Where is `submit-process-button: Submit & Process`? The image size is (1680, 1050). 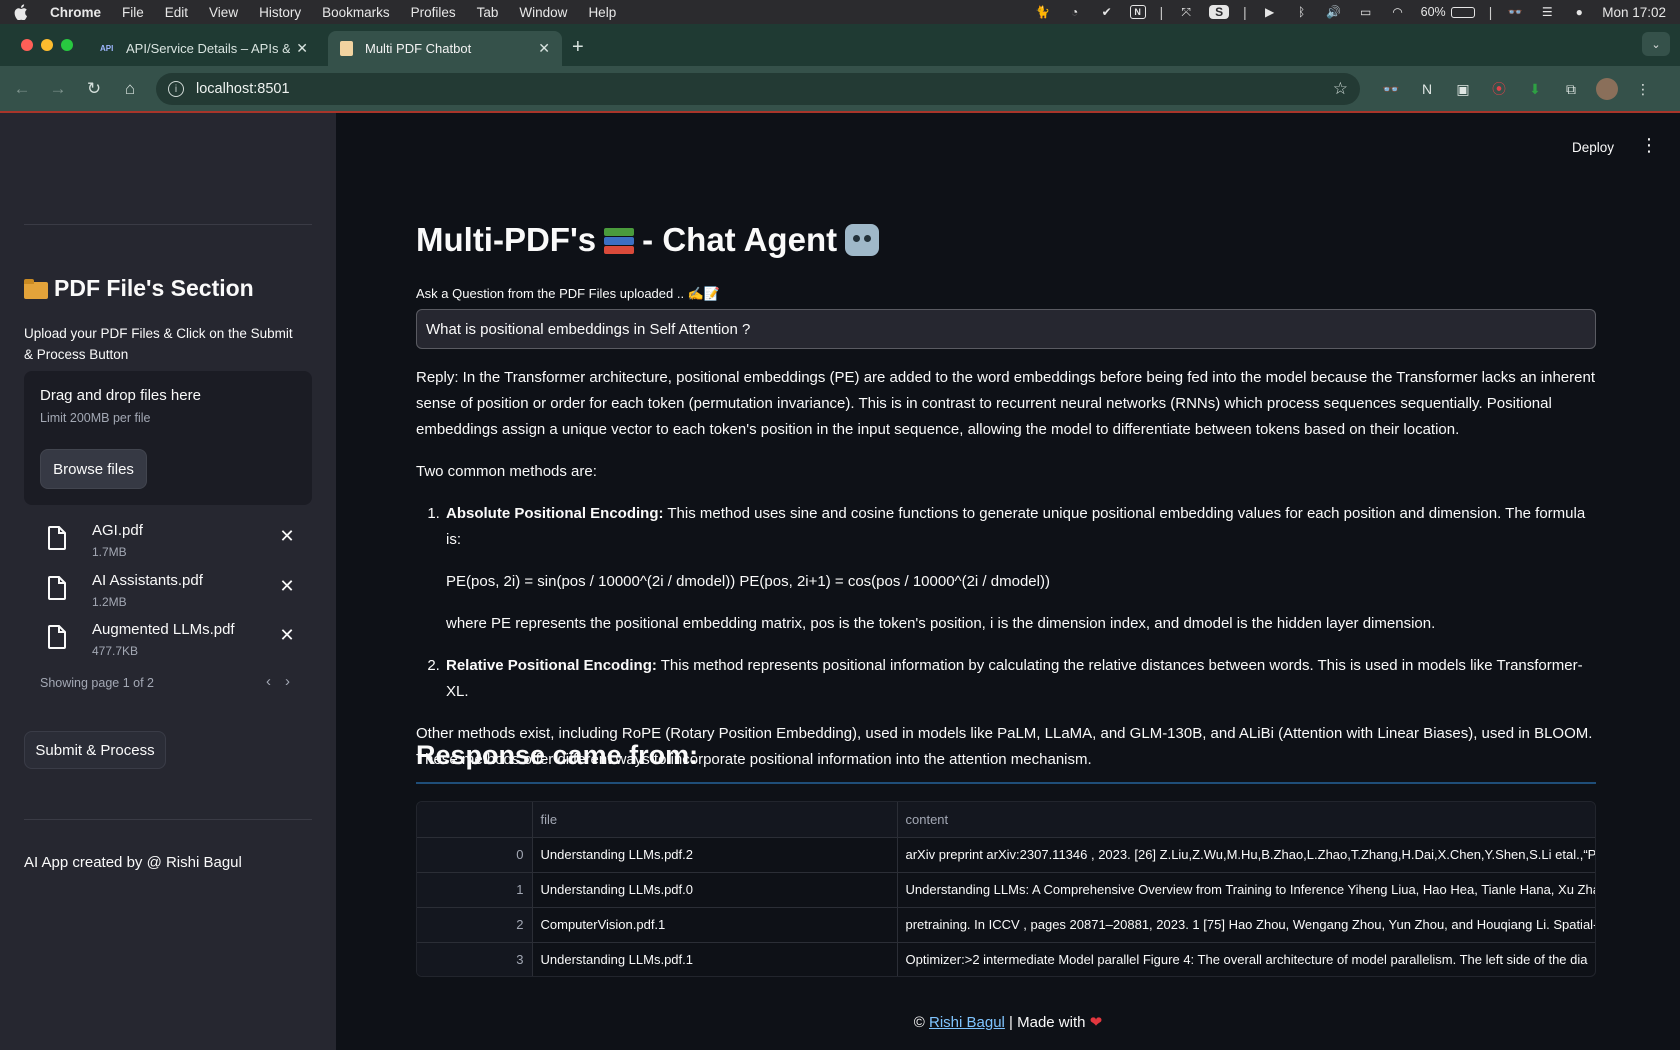 submit-process-button: Submit & Process is located at coordinates (95, 750).